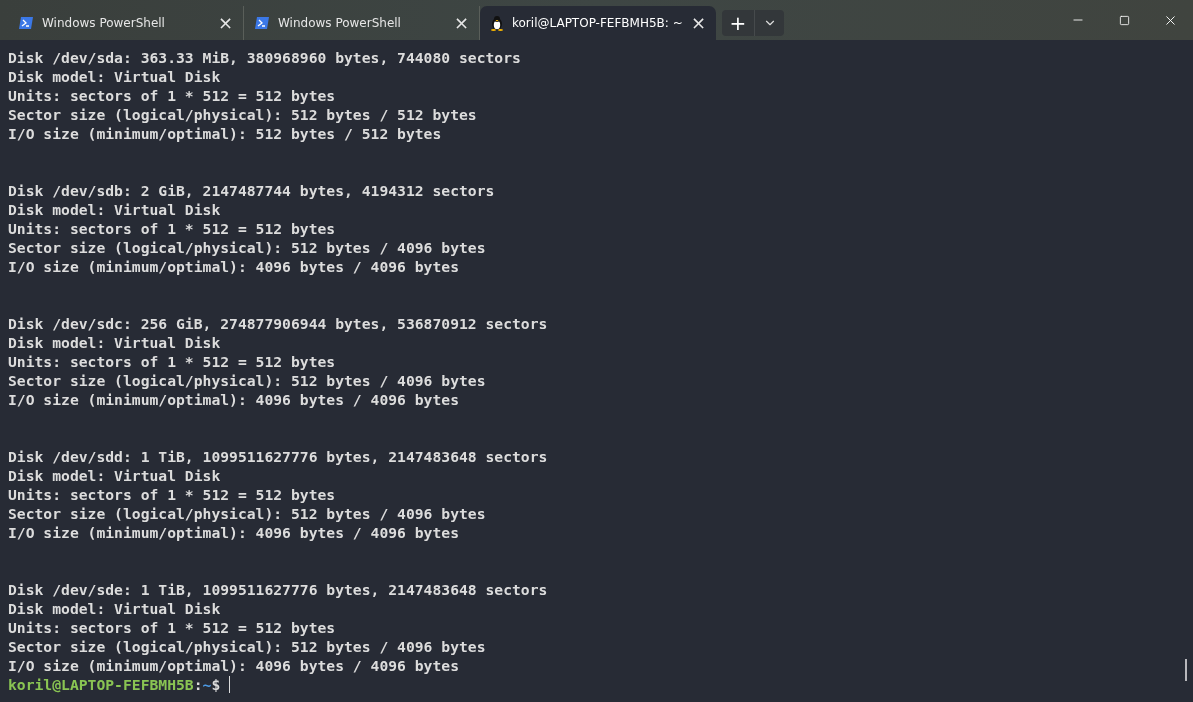 The width and height of the screenshot is (1193, 702). What do you see at coordinates (278, 456) in the screenshot?
I see `terminal-output-line: Disk /dev/sdd: 1 TiB, 1099511627776 bytes, 2147483648 sectors` at bounding box center [278, 456].